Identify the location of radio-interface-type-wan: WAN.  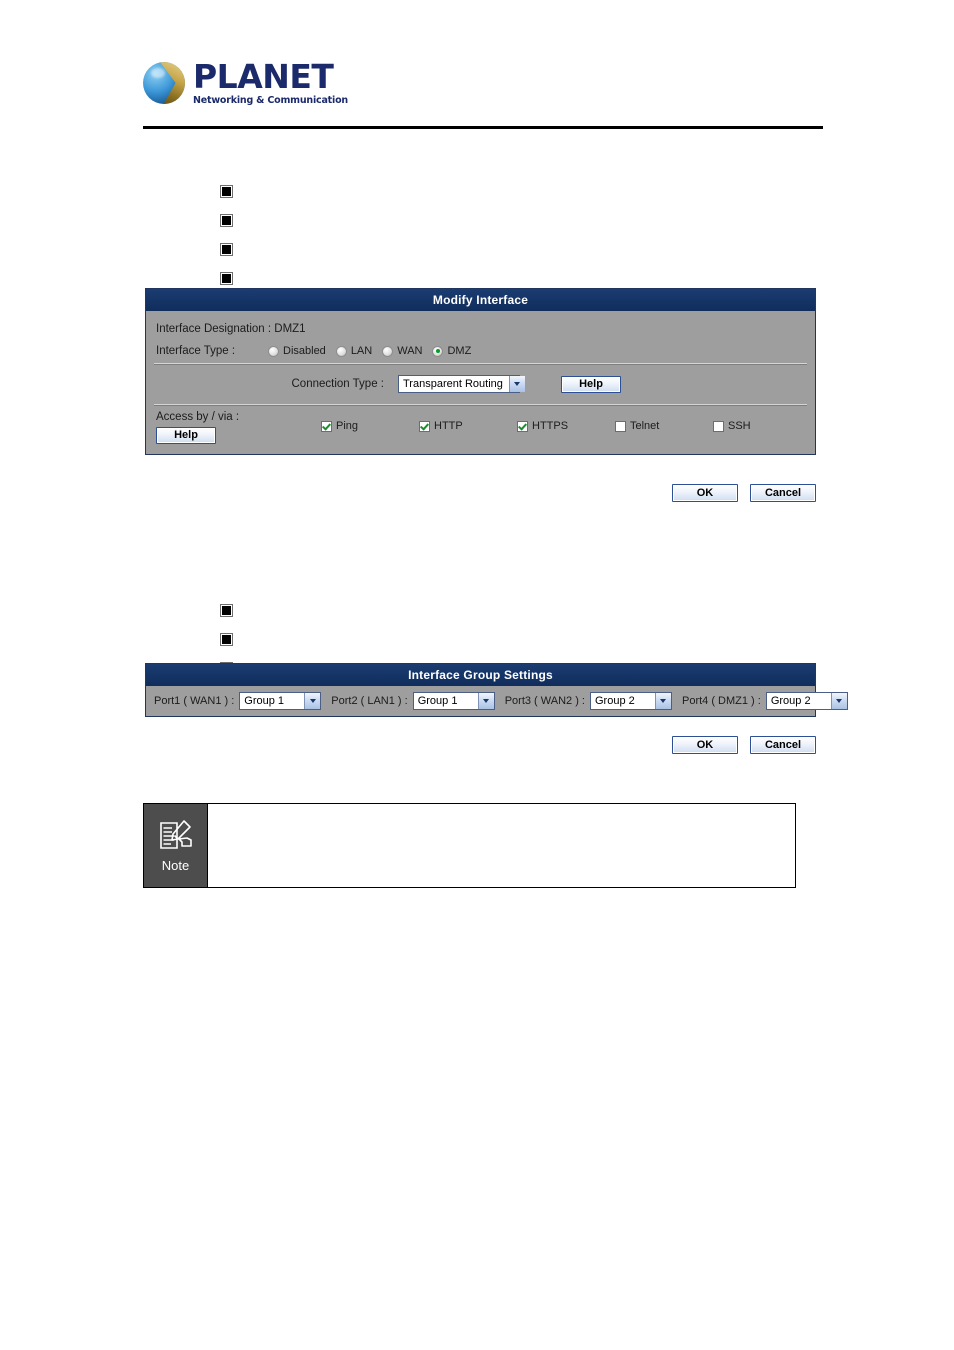
(402, 351).